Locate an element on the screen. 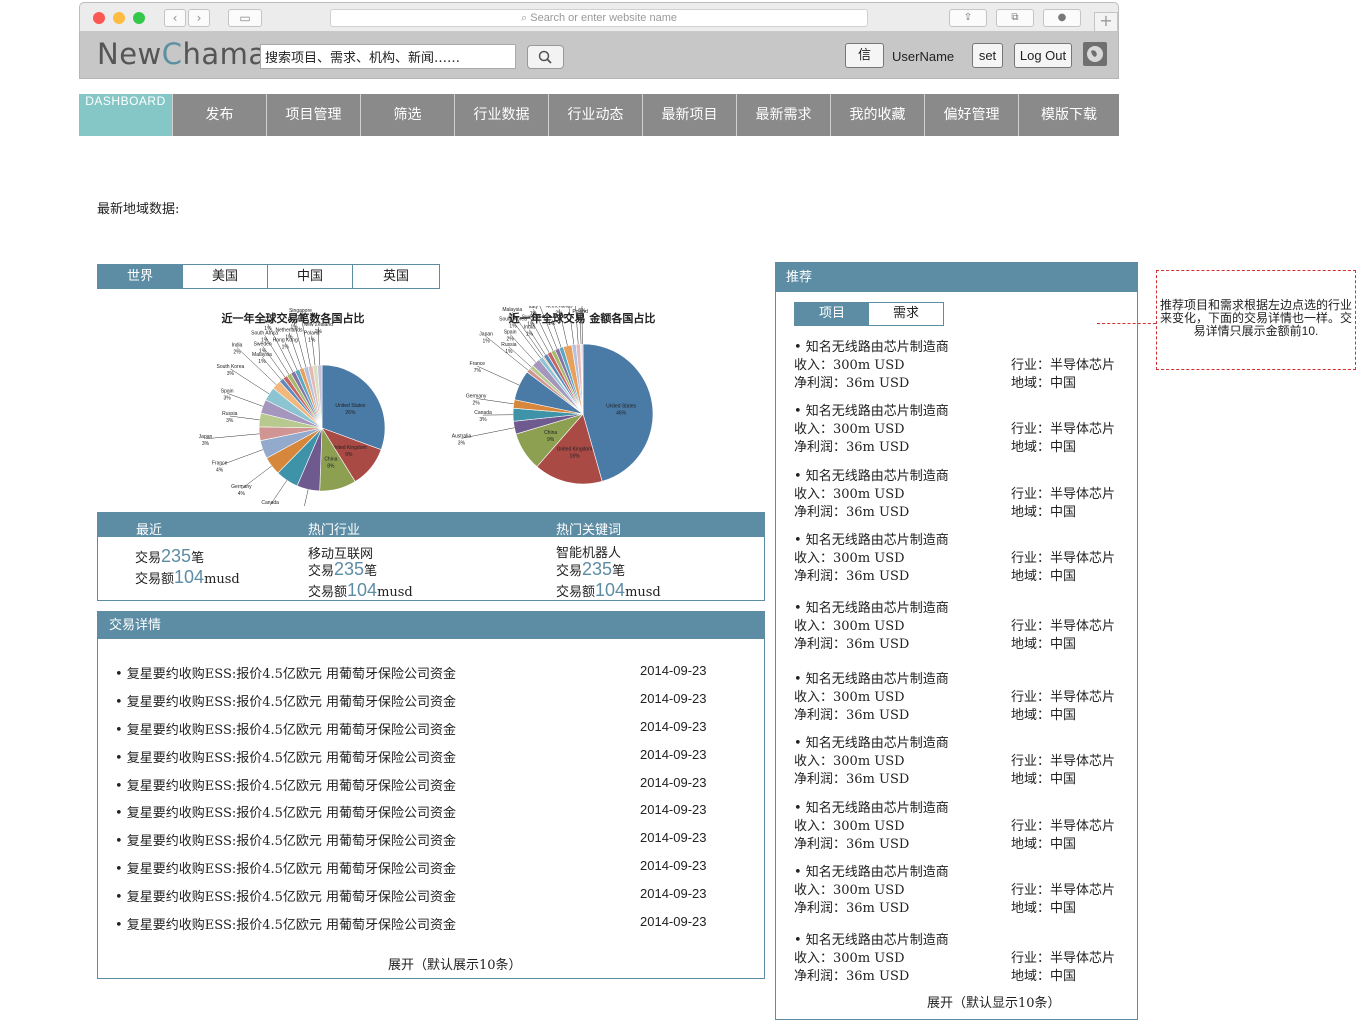  hot-industry-header: 热门行业 is located at coordinates (334, 530).